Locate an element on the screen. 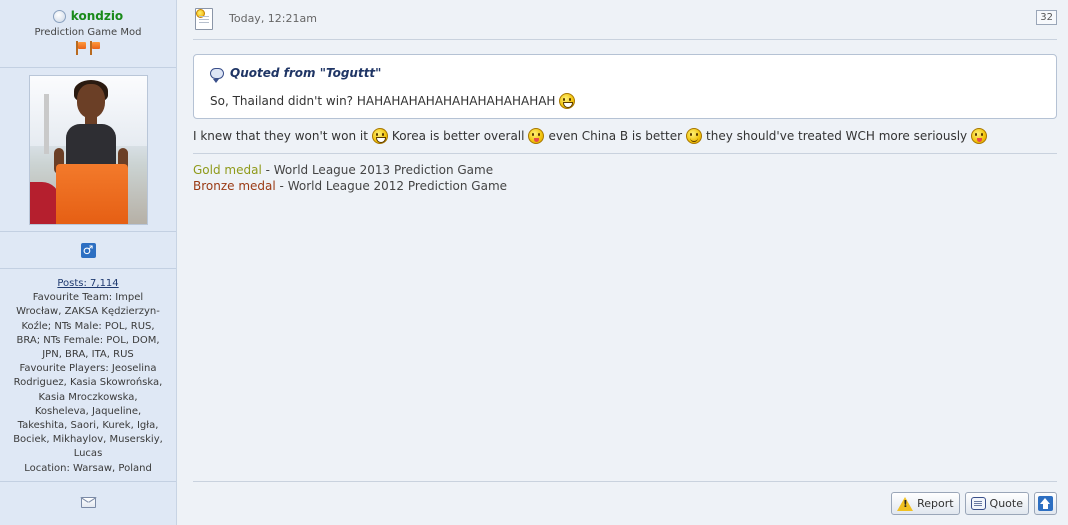 This screenshot has width=1068, height=525. info-line: Favourite Team: Impel is located at coordinates (88, 298).